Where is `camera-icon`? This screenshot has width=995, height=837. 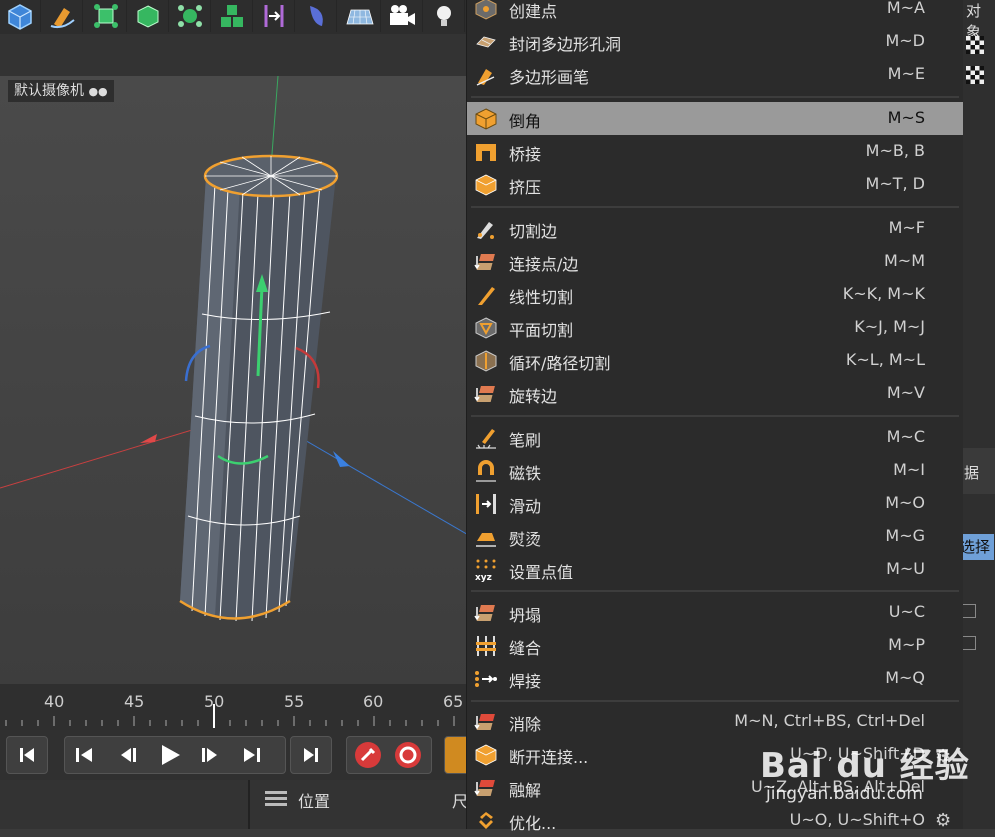
camera-icon is located at coordinates (402, 16).